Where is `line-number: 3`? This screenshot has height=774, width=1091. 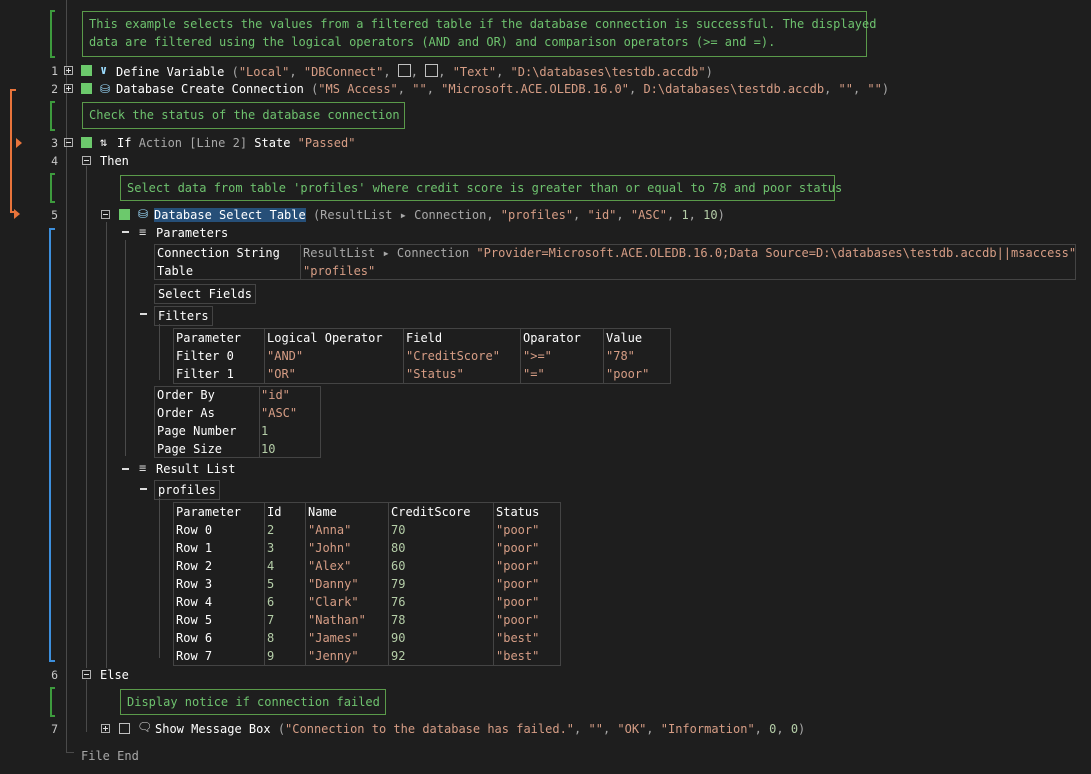 line-number: 3 is located at coordinates (54, 143).